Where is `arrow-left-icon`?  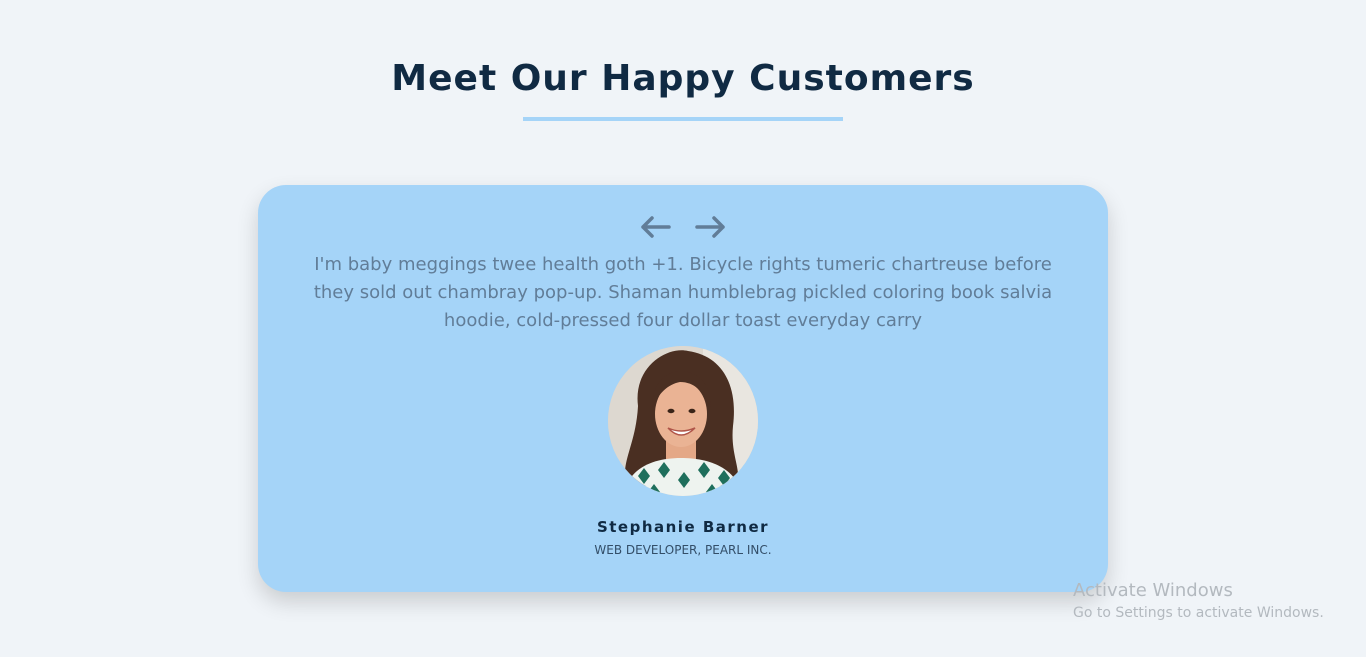
arrow-left-icon is located at coordinates (656, 227).